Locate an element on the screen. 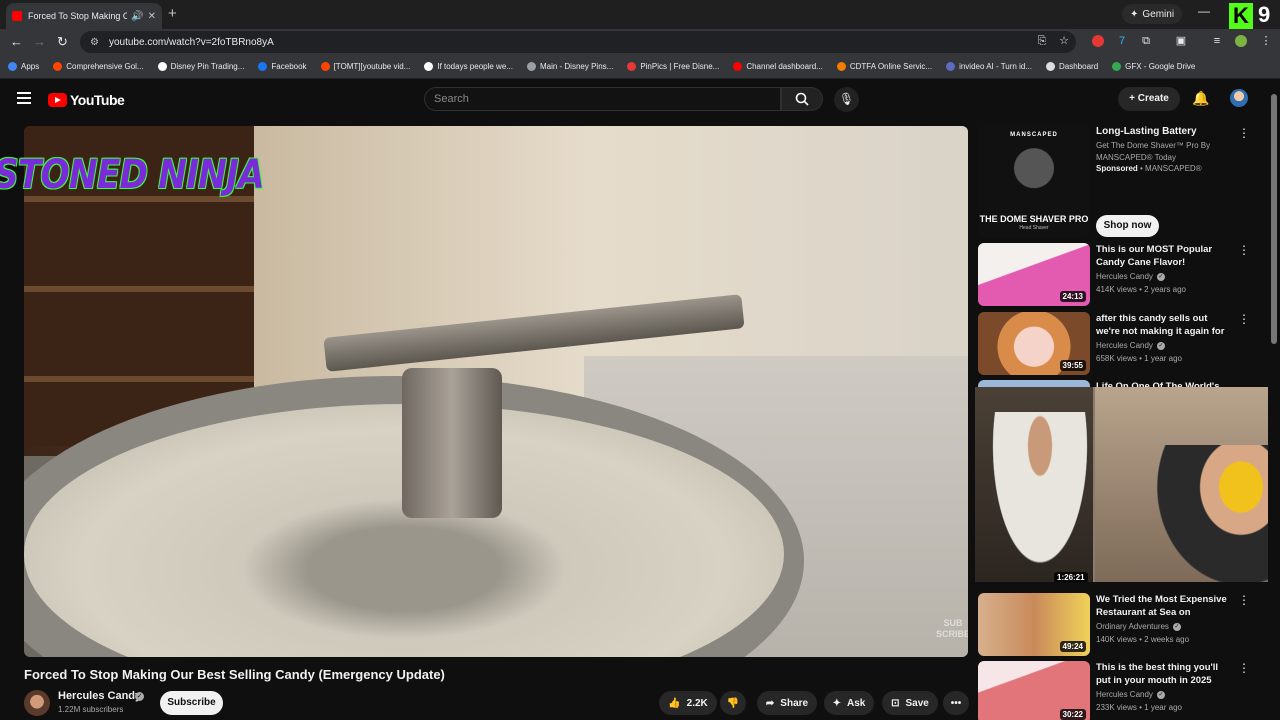 The width and height of the screenshot is (1280, 720). youtube-play-icon is located at coordinates (57, 100).